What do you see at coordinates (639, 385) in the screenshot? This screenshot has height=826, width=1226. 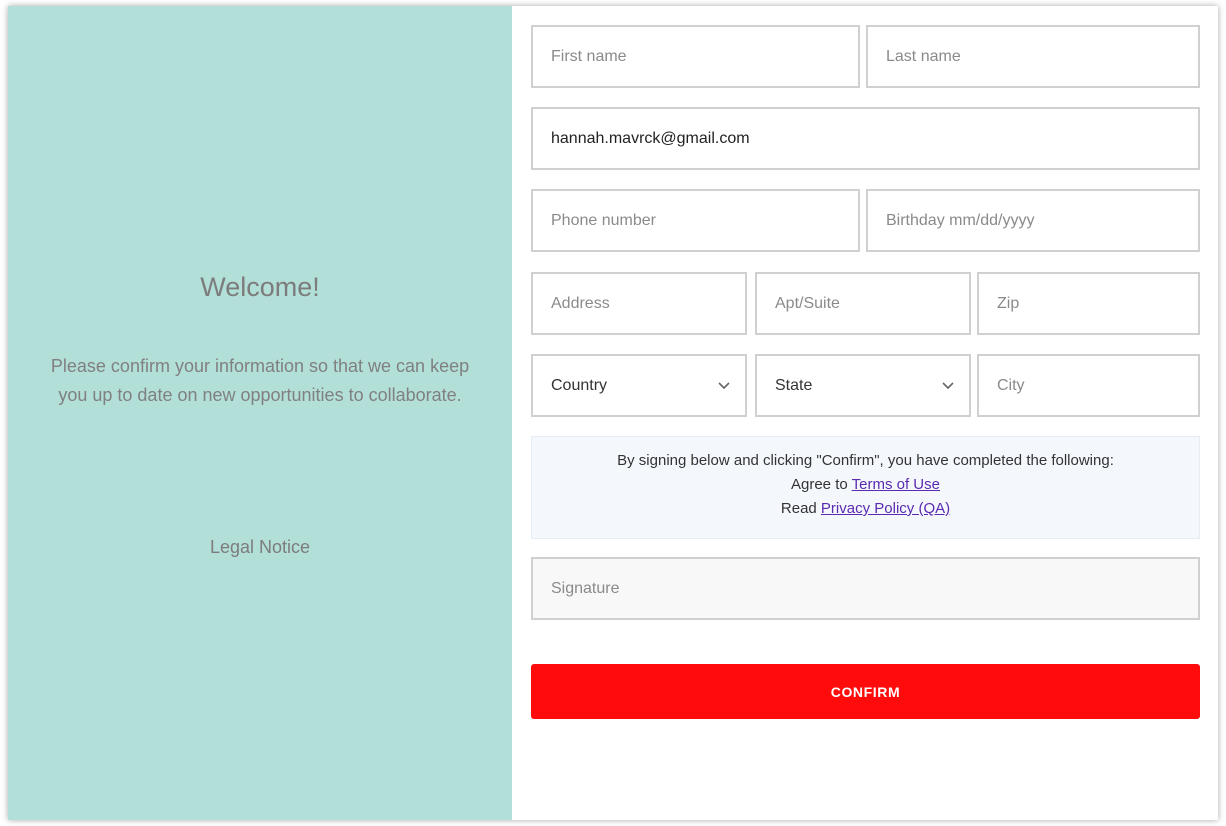 I see `country-select: Country` at bounding box center [639, 385].